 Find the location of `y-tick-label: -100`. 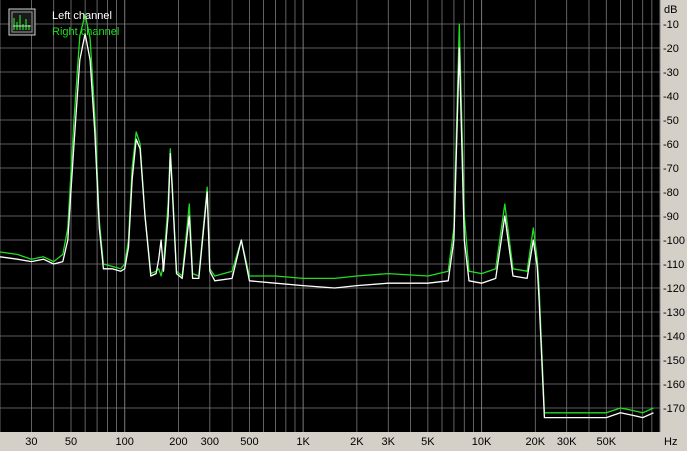

y-tick-label: -100 is located at coordinates (674, 241).